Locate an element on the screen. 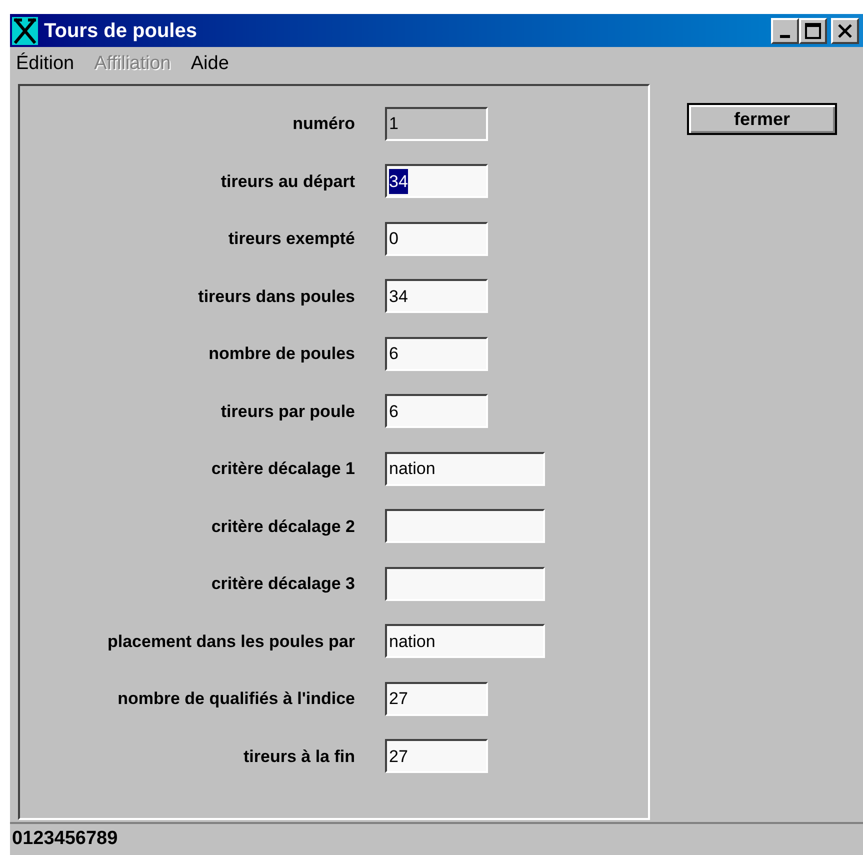 The height and width of the screenshot is (855, 863). field-label: critère décalage 3 is located at coordinates (283, 584).